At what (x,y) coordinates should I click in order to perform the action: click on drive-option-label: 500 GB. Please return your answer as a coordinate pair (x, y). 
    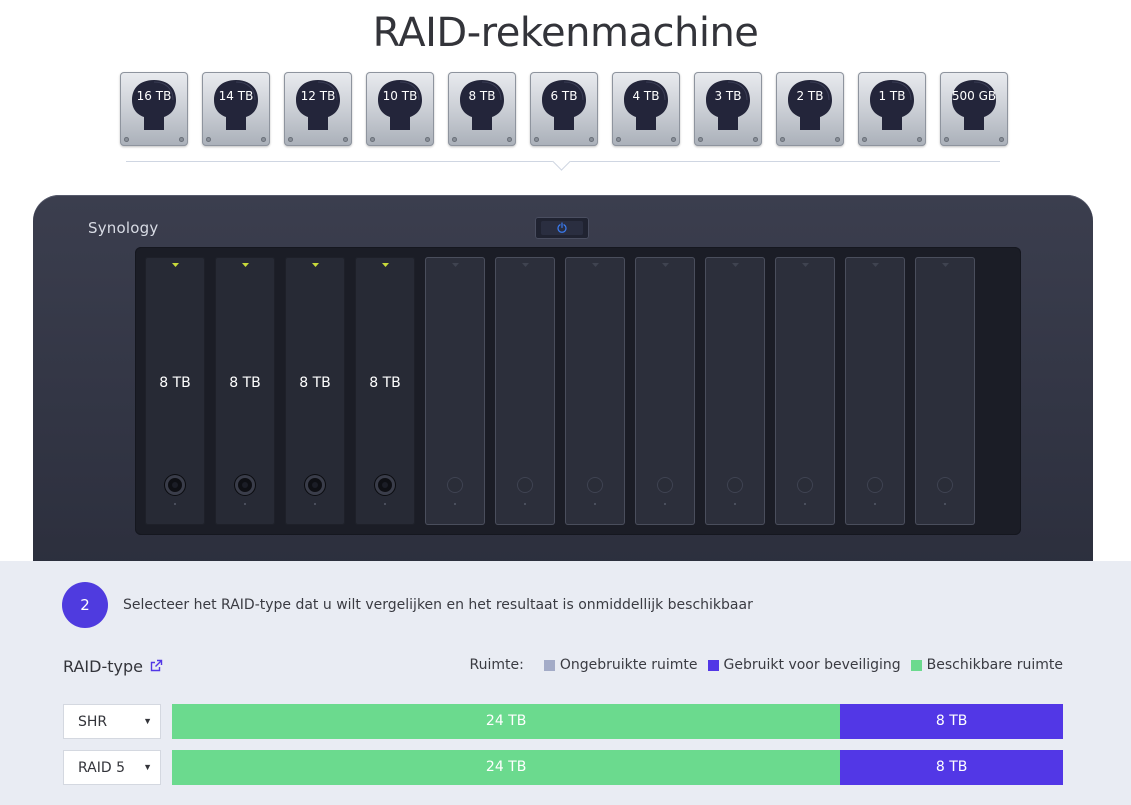
    Looking at the image, I should click on (974, 96).